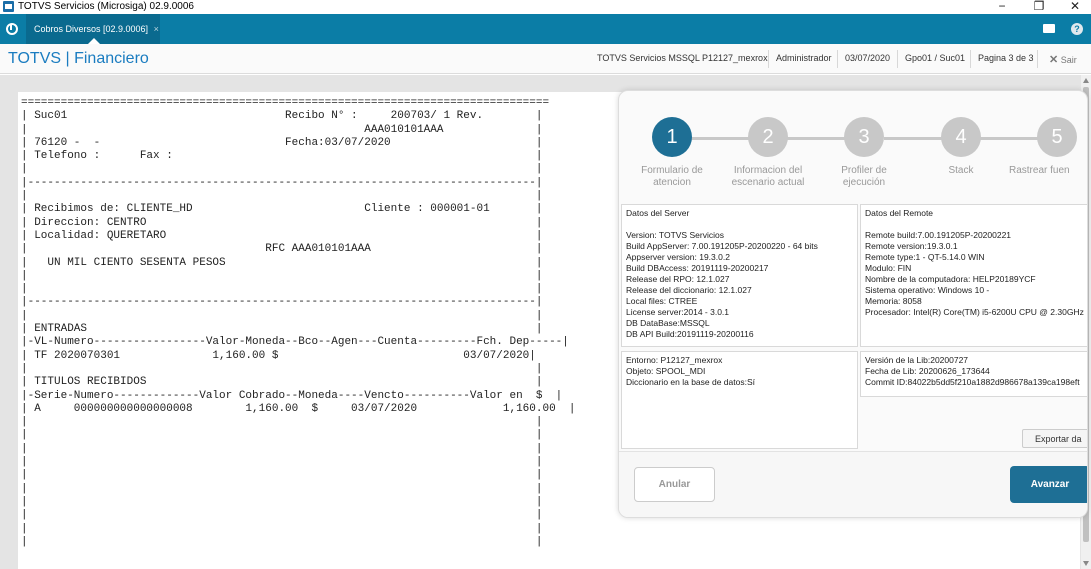 The height and width of the screenshot is (569, 1091). I want to click on server-info-line: Release del diccionario: 12.1.027, so click(689, 290).